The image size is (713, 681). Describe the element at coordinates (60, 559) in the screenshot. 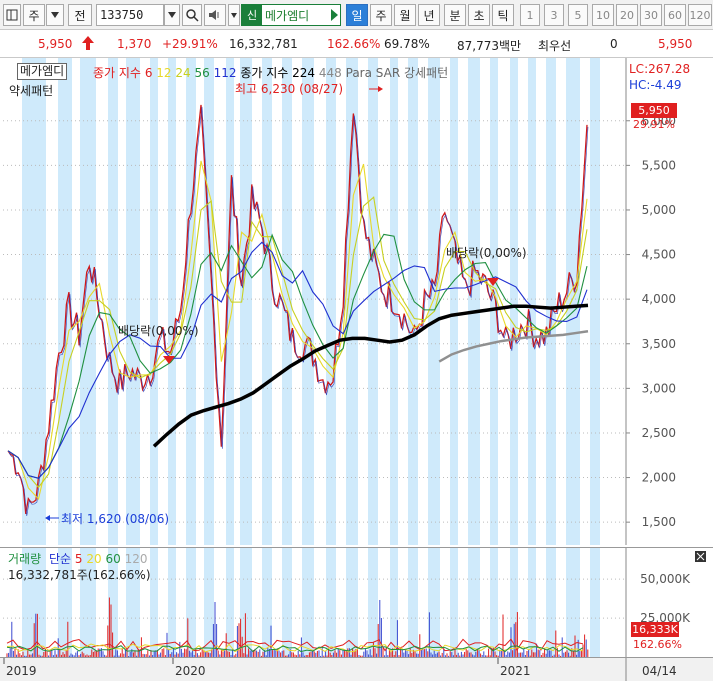

I see `volume-ma-title: 단순` at that location.